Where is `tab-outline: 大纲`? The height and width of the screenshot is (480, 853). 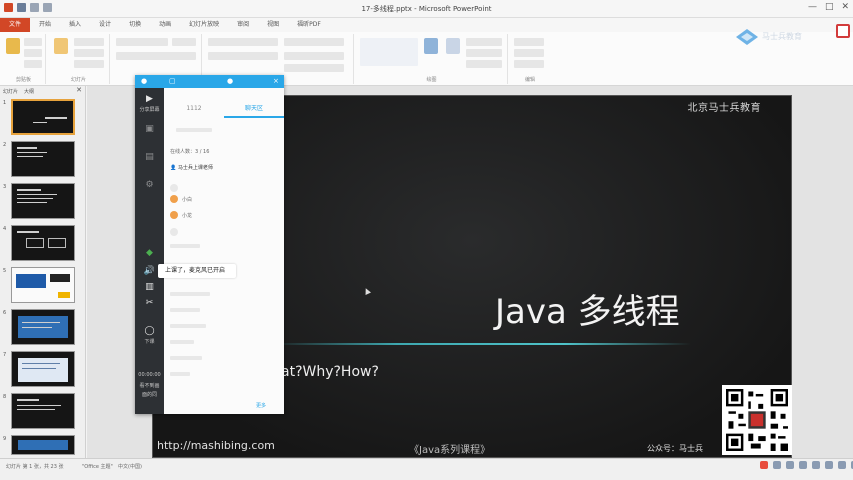 tab-outline: 大纲 is located at coordinates (29, 91).